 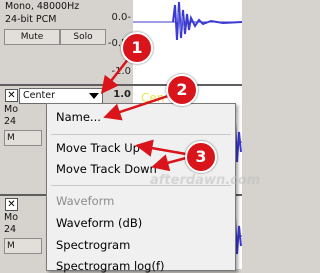 I want to click on callout-badge-1: 1, so click(x=137, y=48).